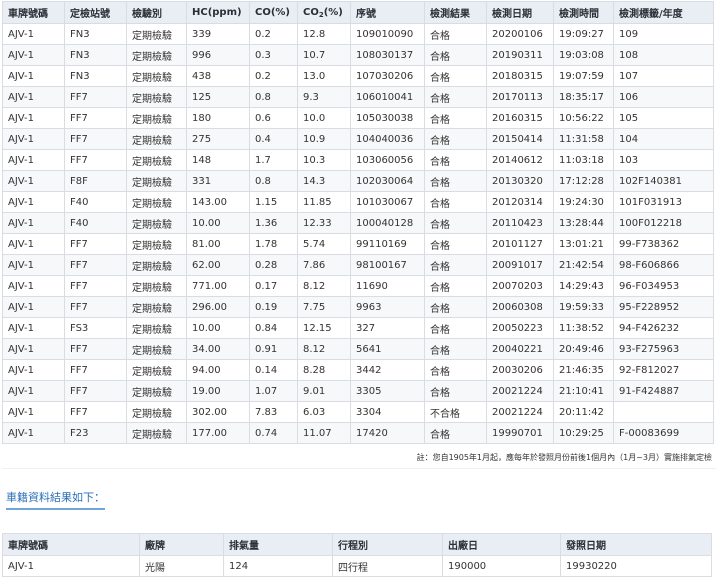 The height and width of the screenshot is (586, 720). What do you see at coordinates (218, 244) in the screenshot?
I see `cell-hc: 81.00` at bounding box center [218, 244].